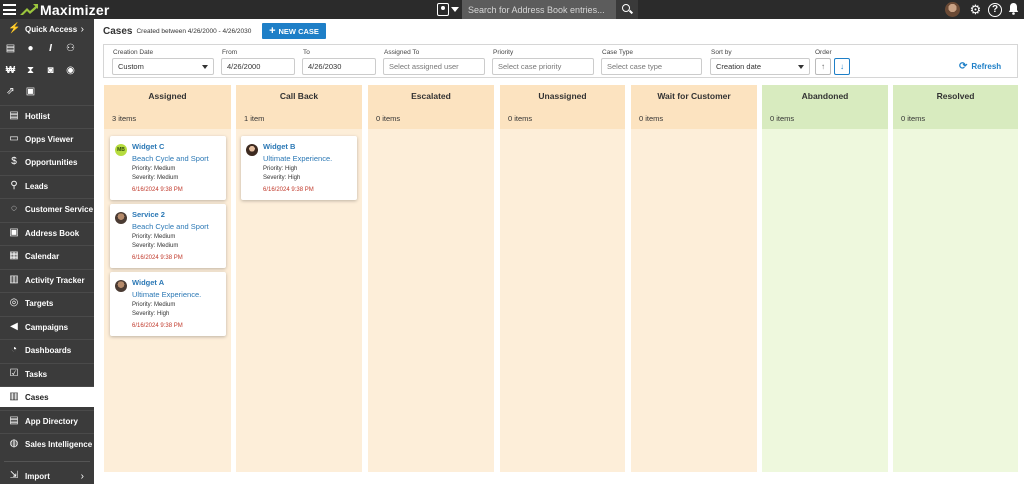 The width and height of the screenshot is (1024, 484). What do you see at coordinates (14, 279) in the screenshot?
I see `clipboard-icon: ▥` at bounding box center [14, 279].